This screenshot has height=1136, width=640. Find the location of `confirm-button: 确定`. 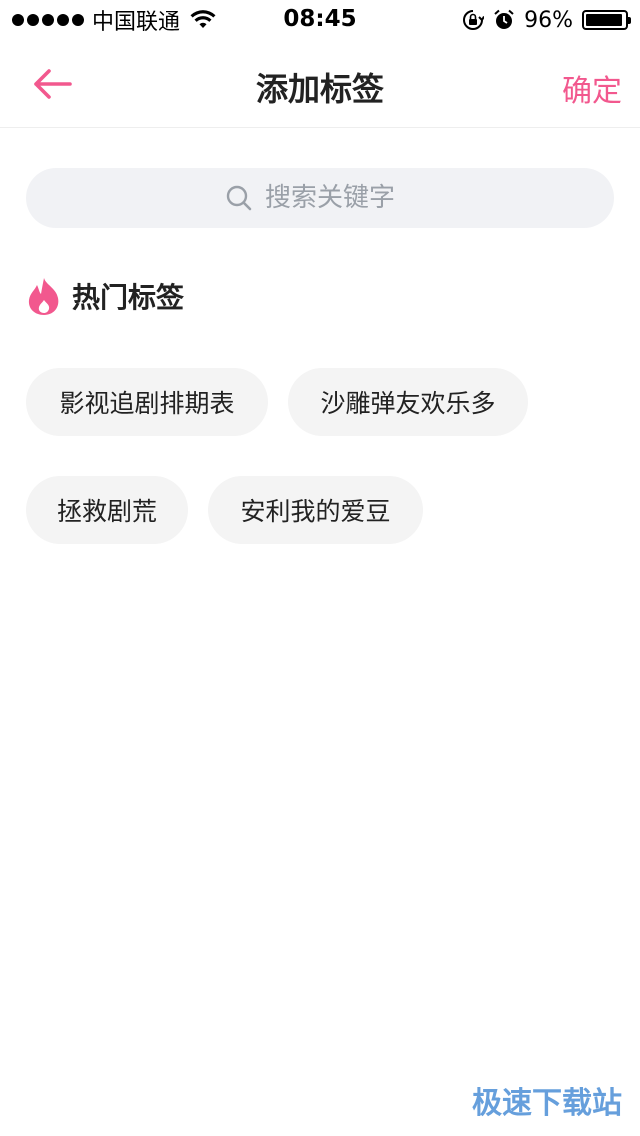

confirm-button: 确定 is located at coordinates (592, 88).